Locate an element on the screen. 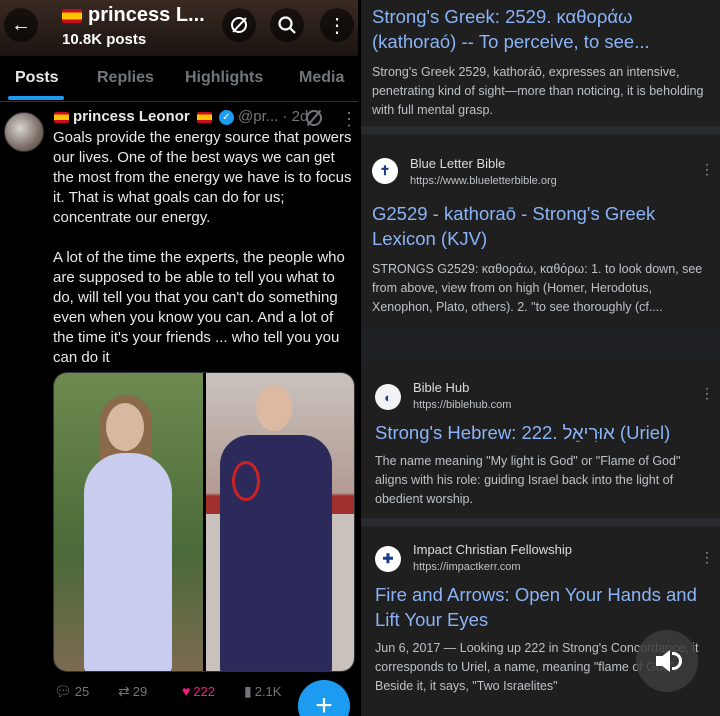  reply-icon: 💬︎ is located at coordinates (63, 691).